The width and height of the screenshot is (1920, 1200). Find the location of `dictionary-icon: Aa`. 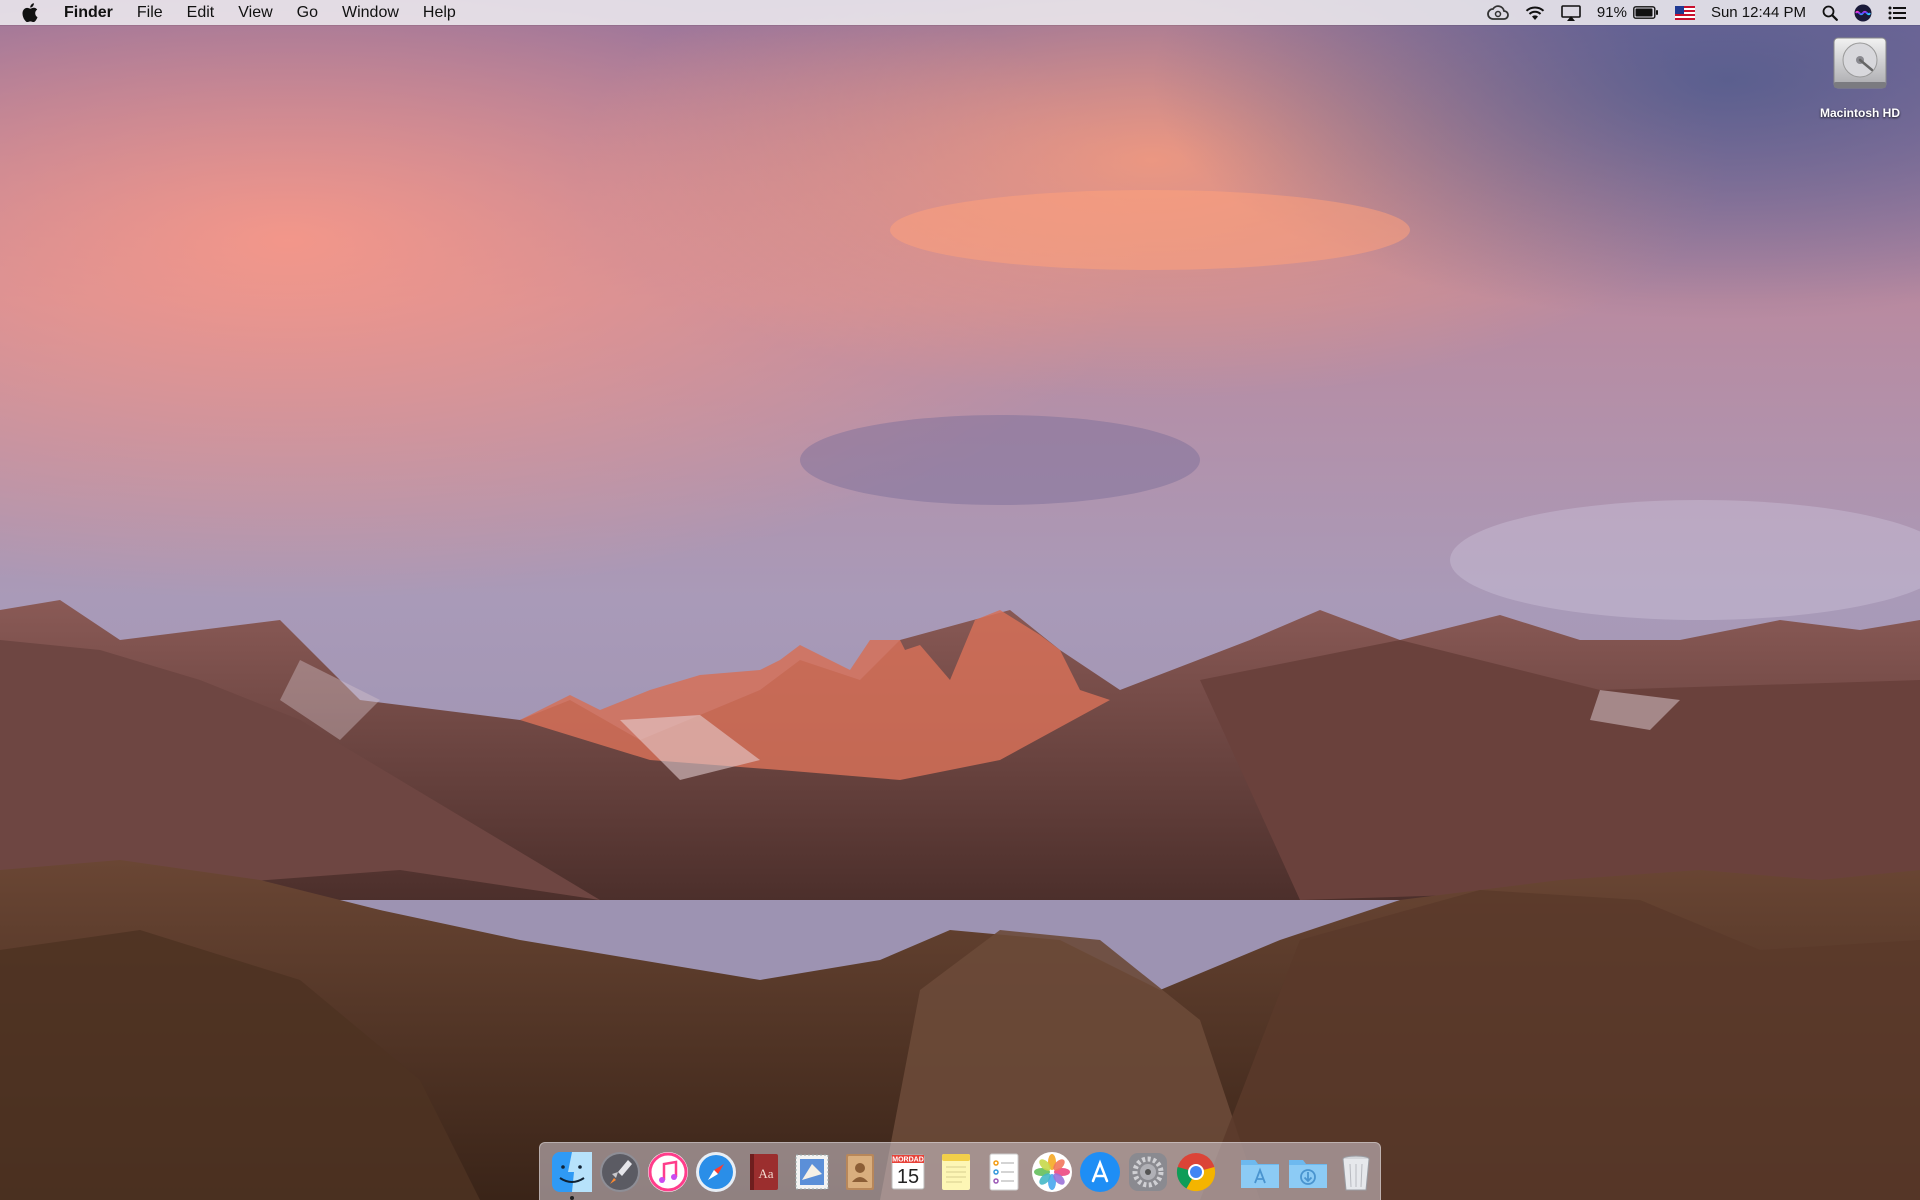

dictionary-icon: Aa is located at coordinates (764, 1171).